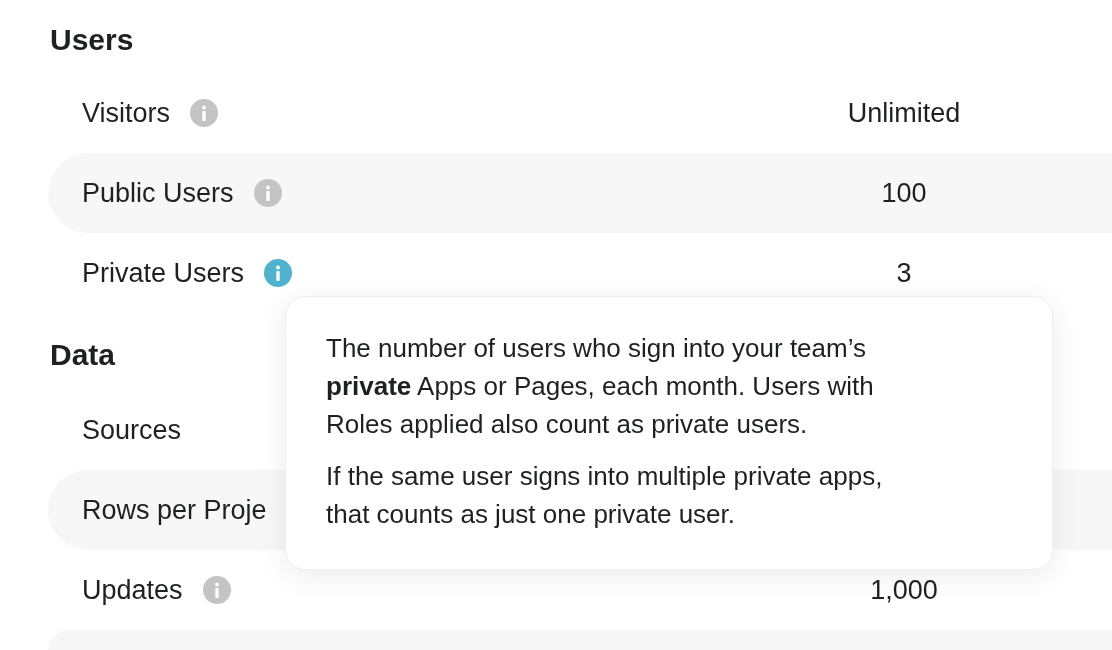 Image resolution: width=1112 pixels, height=650 pixels. I want to click on row-label: Sources, so click(132, 430).